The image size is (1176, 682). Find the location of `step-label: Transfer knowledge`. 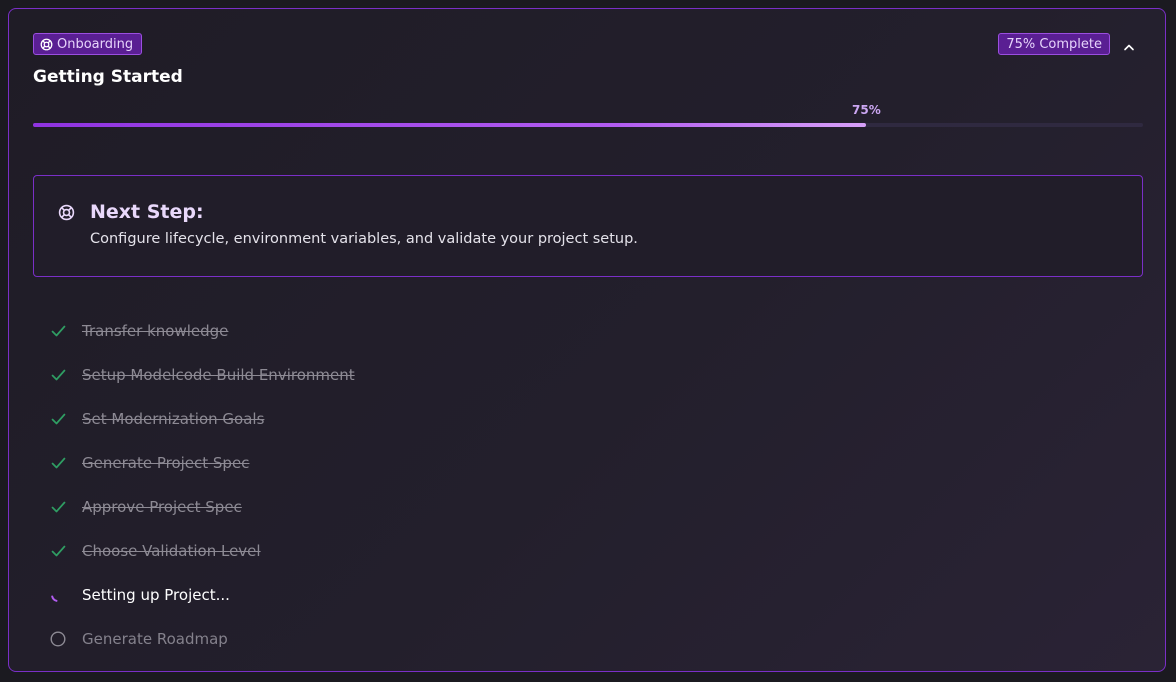

step-label: Transfer knowledge is located at coordinates (155, 331).